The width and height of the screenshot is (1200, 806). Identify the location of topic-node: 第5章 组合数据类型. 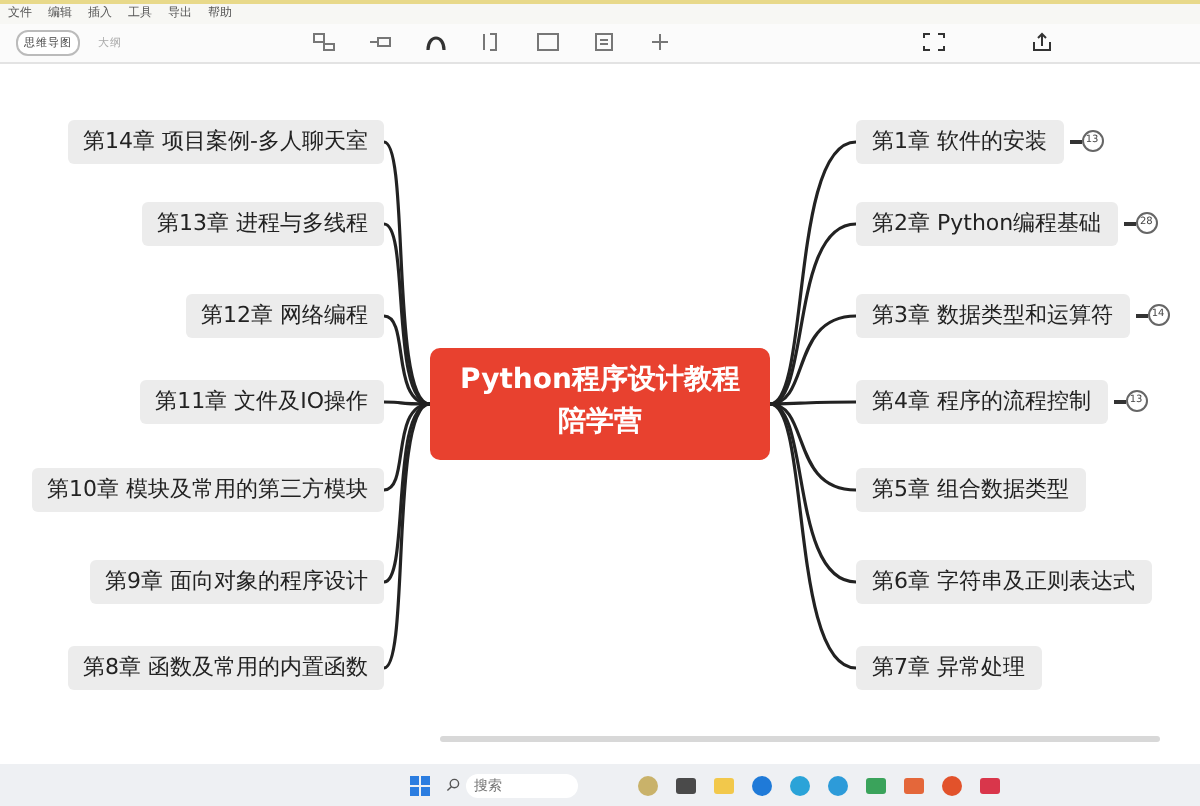
(970, 489).